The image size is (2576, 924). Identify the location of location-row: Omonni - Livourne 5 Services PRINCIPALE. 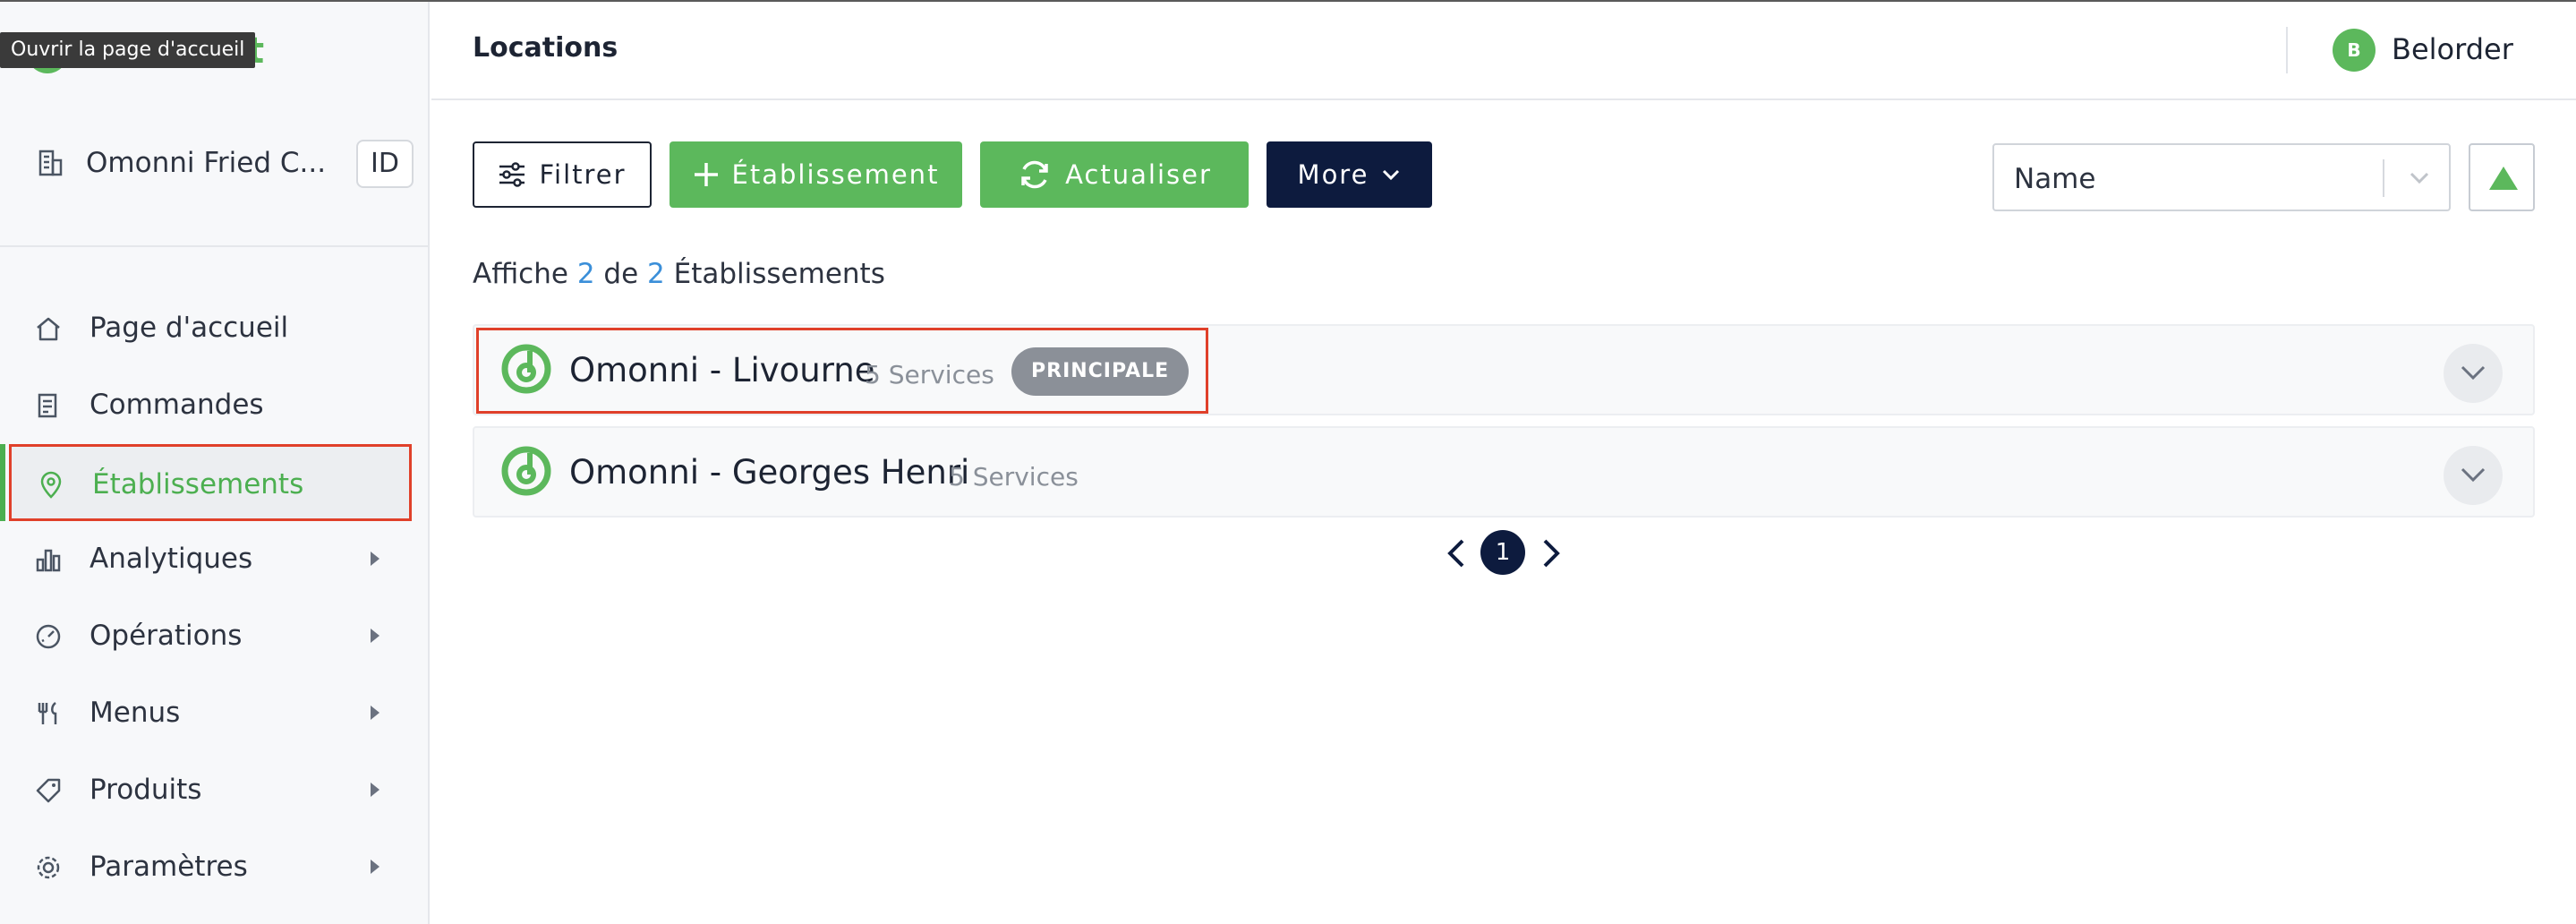
(1504, 369).